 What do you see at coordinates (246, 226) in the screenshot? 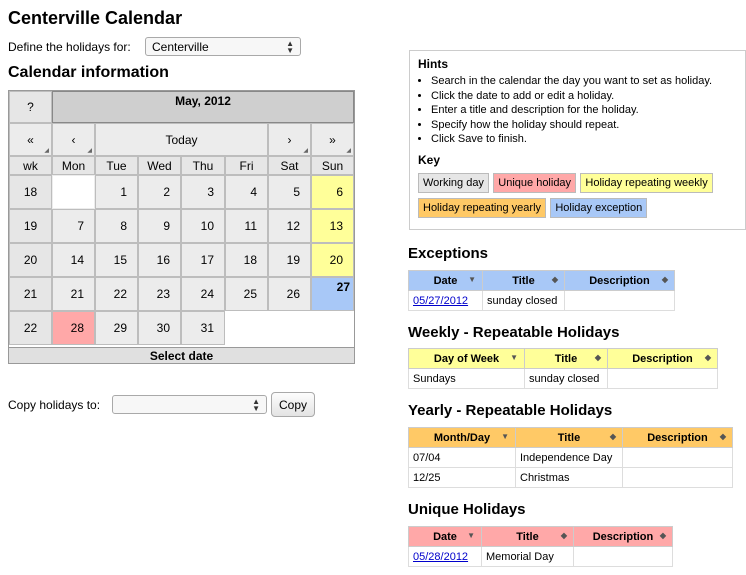
I see `day-cell: 11` at bounding box center [246, 226].